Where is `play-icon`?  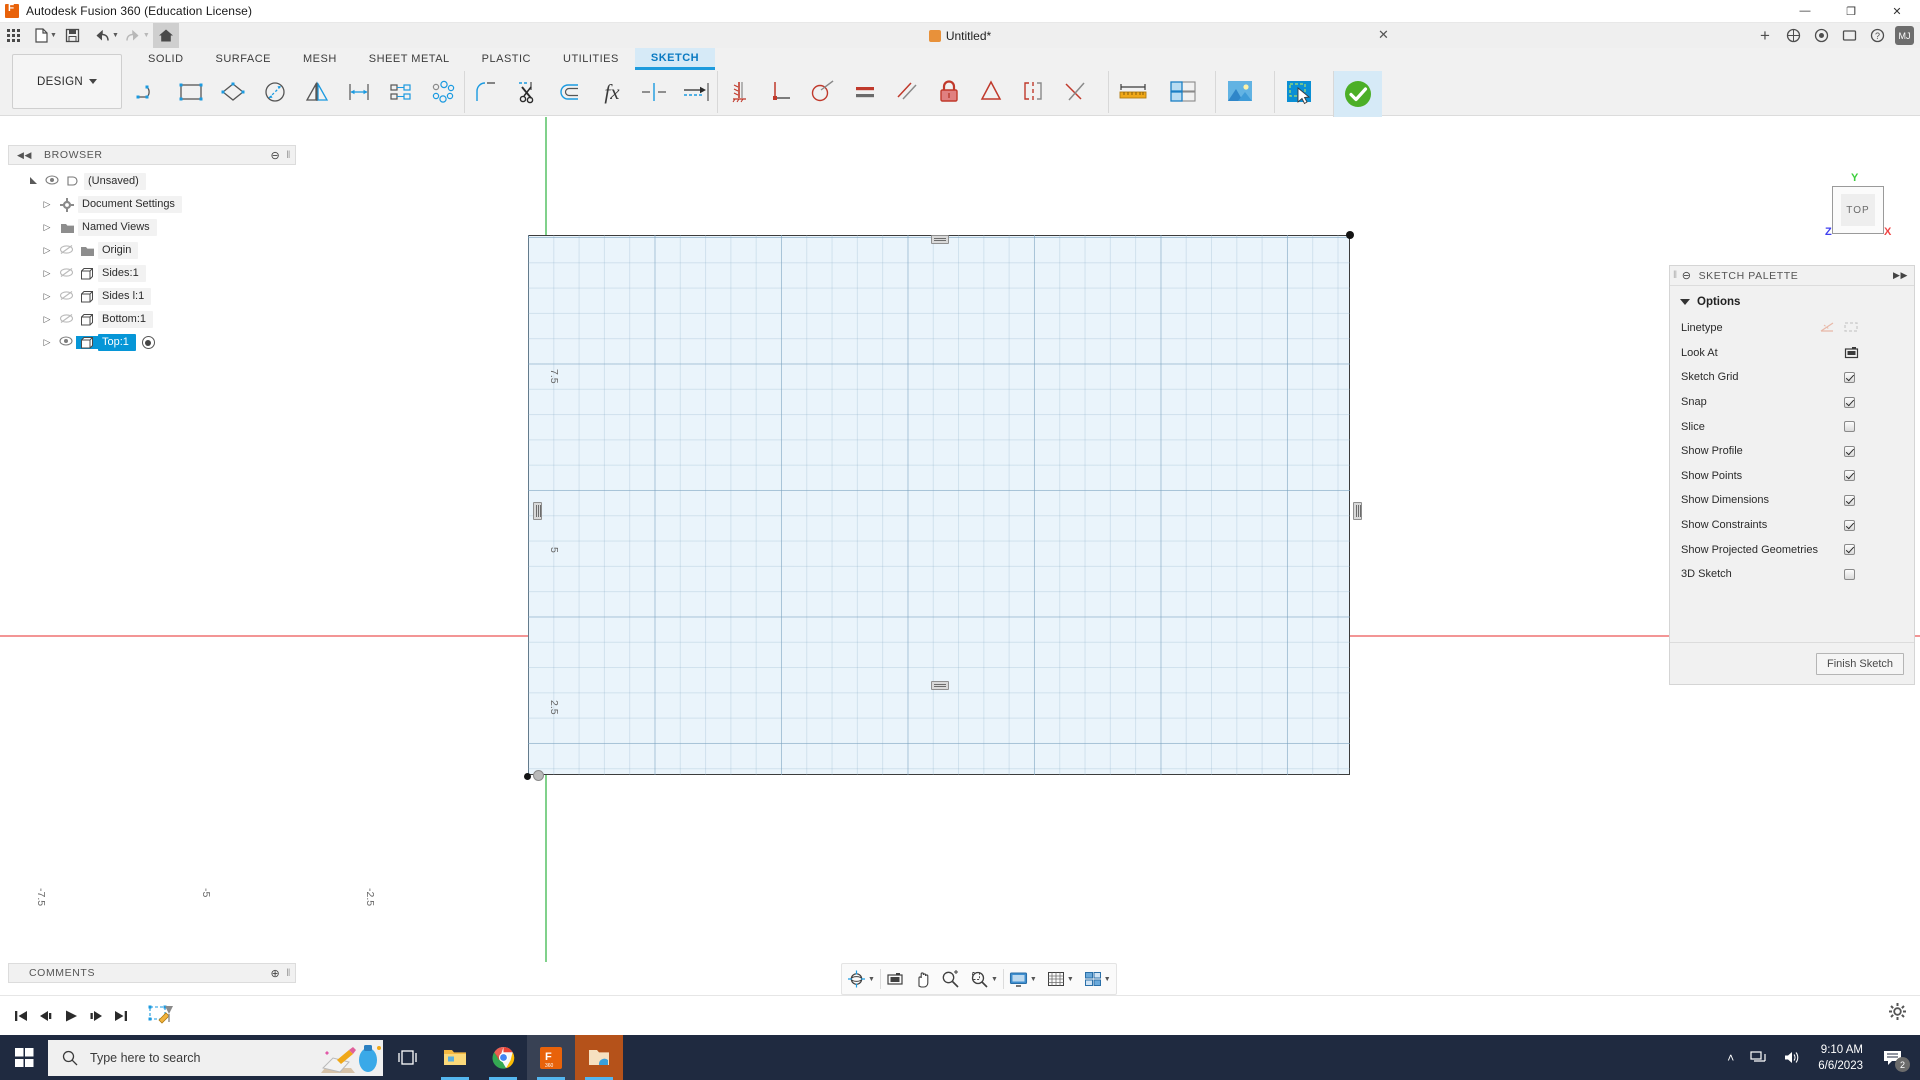 play-icon is located at coordinates (70, 1016).